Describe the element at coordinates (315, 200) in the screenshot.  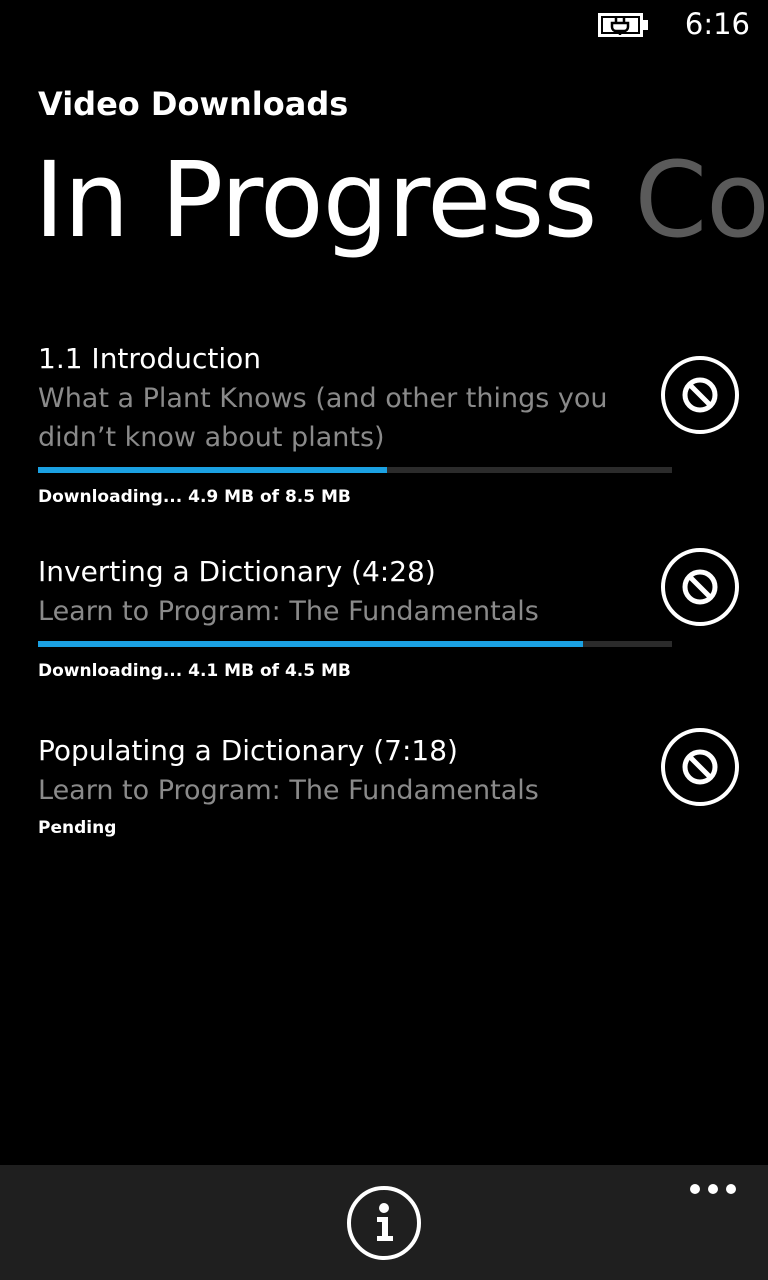
I see `pivot-in-progress: In Progress` at that location.